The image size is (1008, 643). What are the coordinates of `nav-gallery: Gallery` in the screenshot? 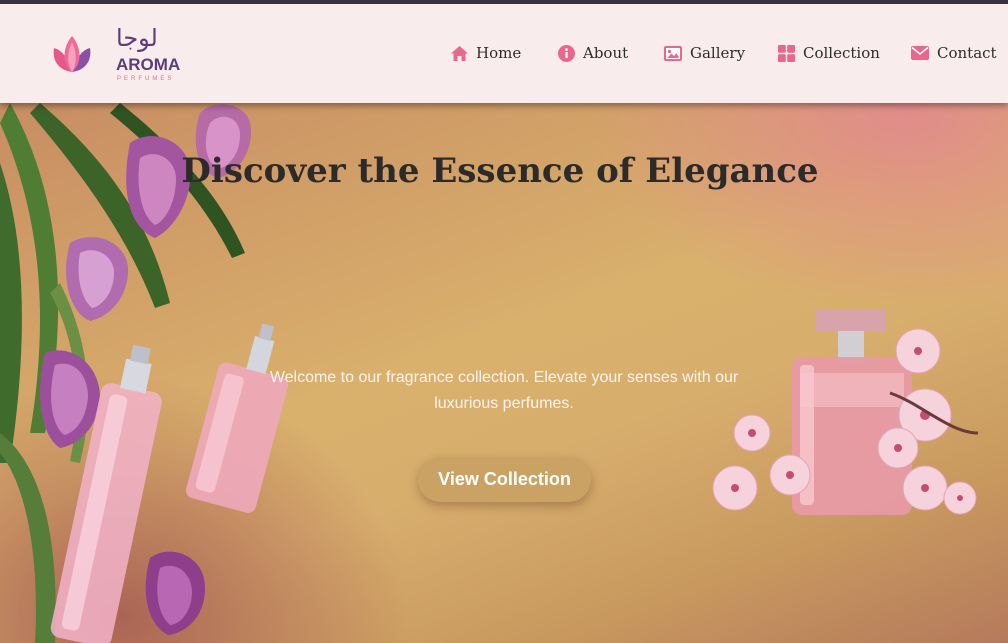 It's located at (704, 53).